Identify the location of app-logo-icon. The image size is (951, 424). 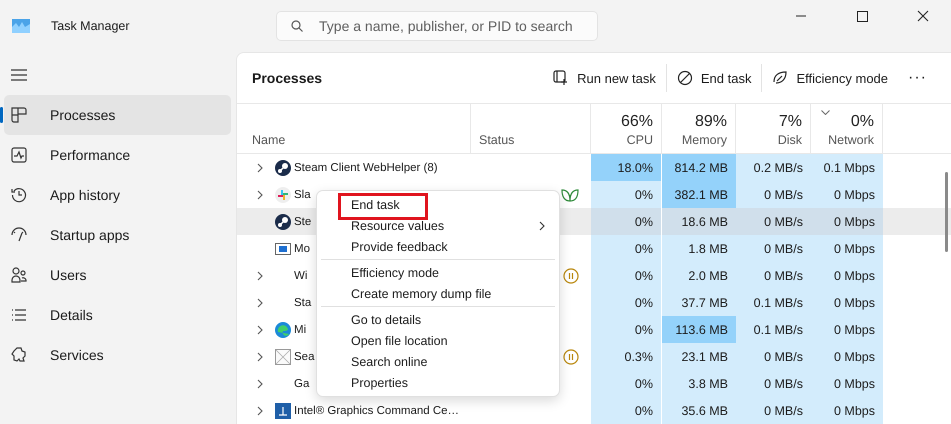
(21, 26).